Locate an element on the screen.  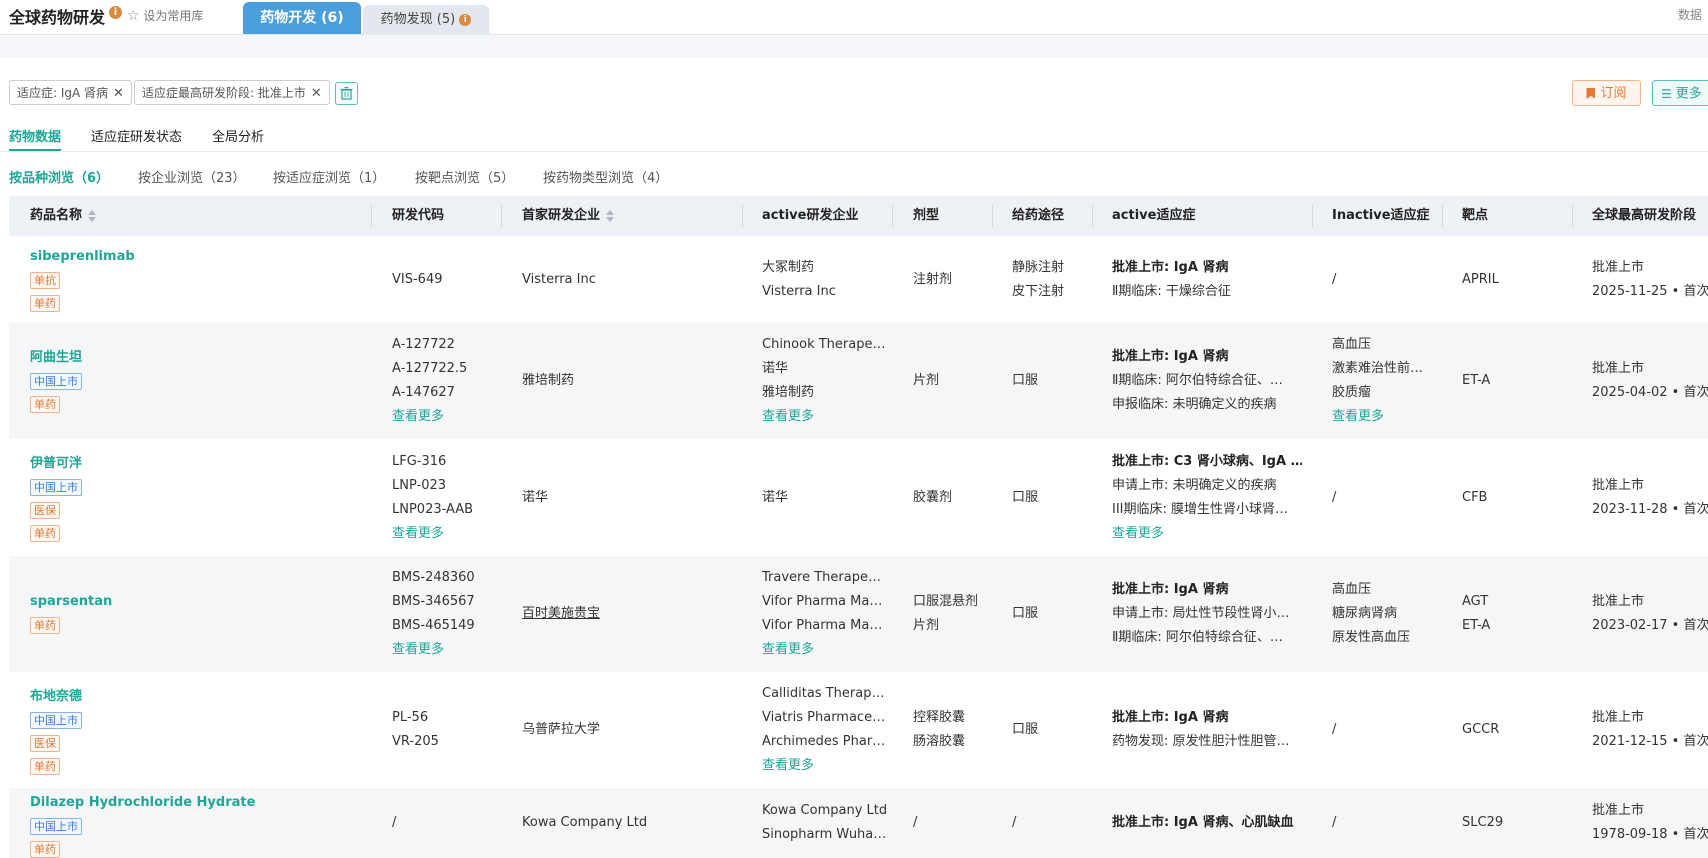
form-line: 控释胶囊 is located at coordinates (939, 717).